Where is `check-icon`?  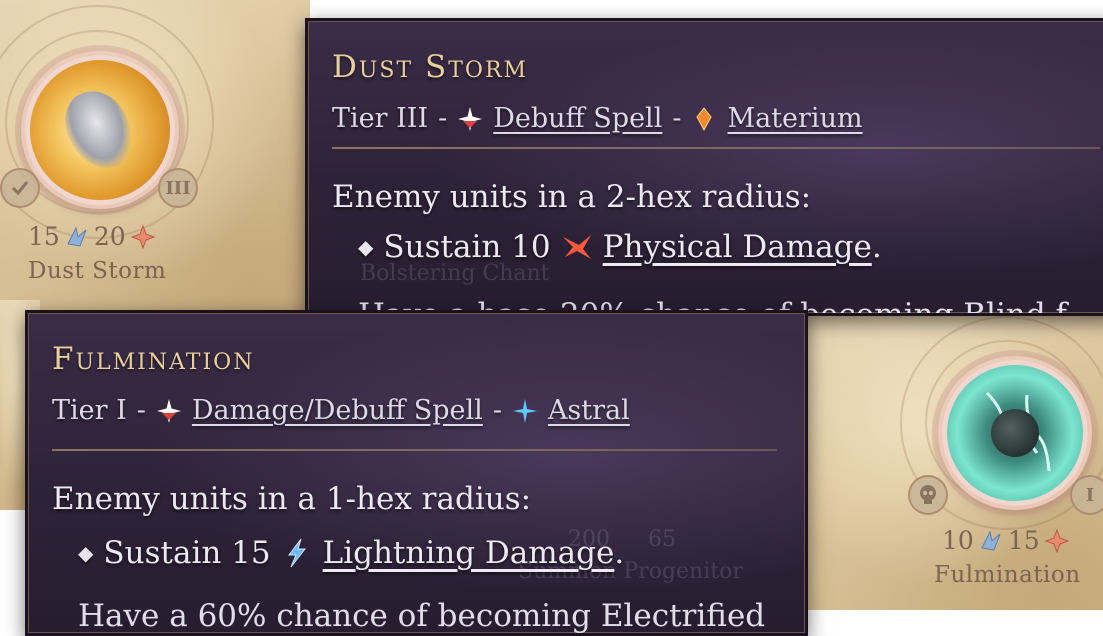 check-icon is located at coordinates (20, 188).